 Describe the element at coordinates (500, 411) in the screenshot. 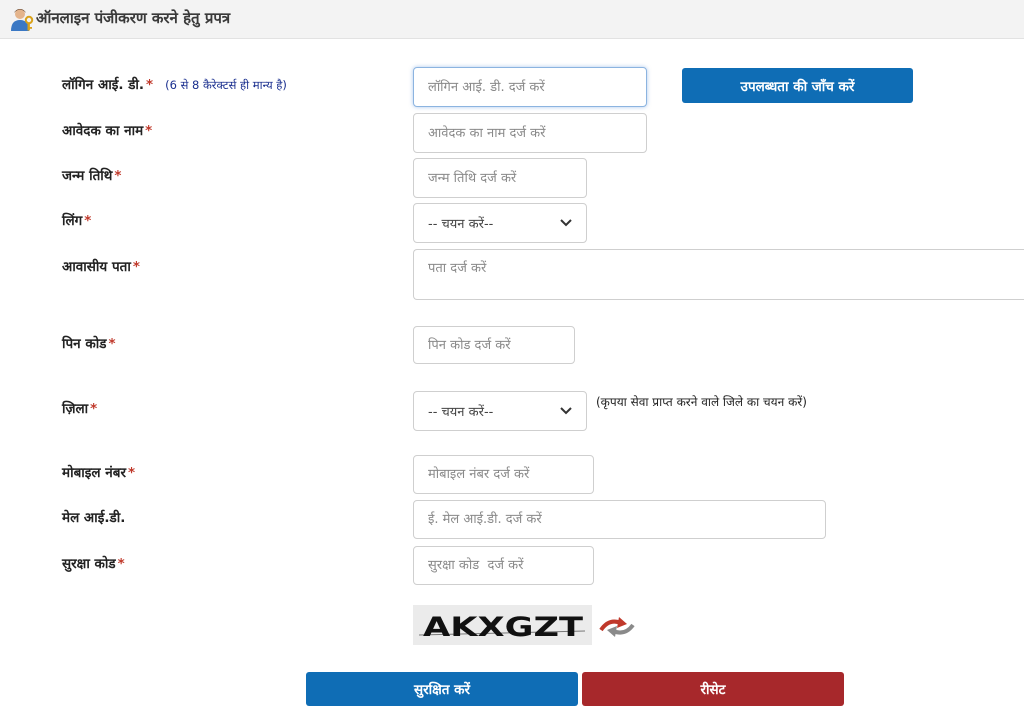

I see `district-select: -- चयन करें--` at that location.